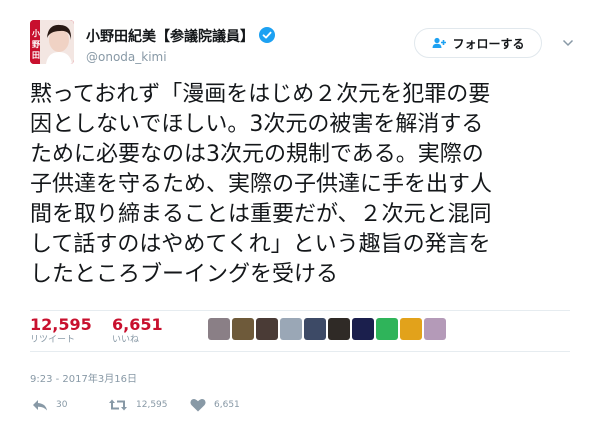 This screenshot has width=600, height=426. I want to click on svg-text: 野, so click(36, 44).